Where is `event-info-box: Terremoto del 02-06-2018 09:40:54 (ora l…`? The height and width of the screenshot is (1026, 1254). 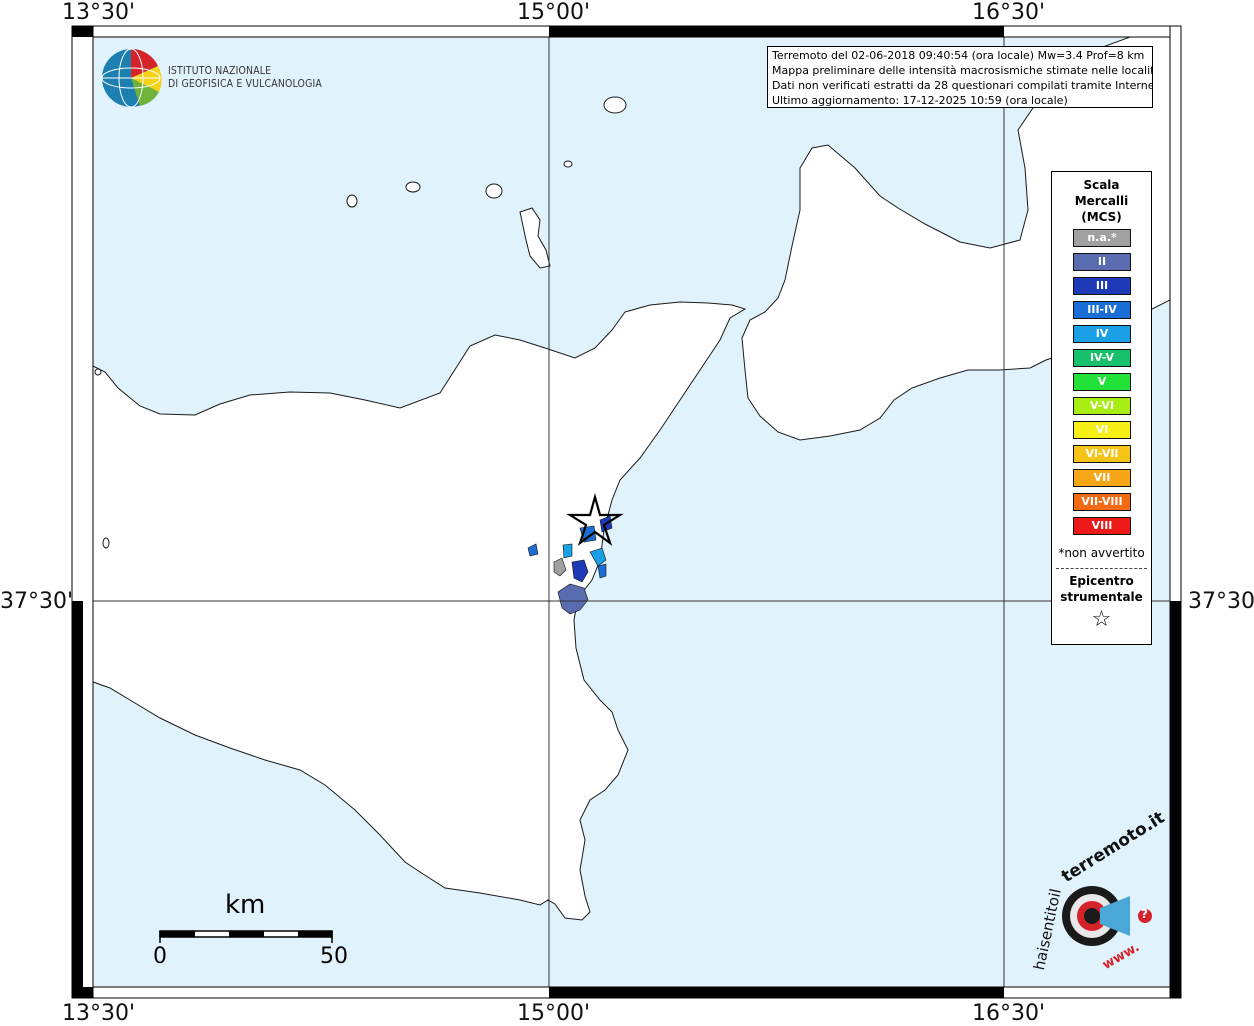
event-info-box: Terremoto del 02-06-2018 09:40:54 (ora l… is located at coordinates (960, 77).